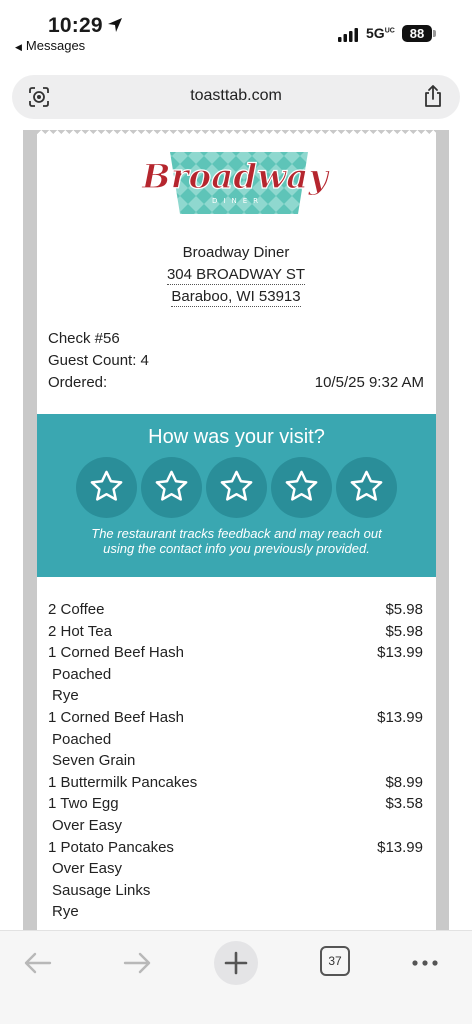 The height and width of the screenshot is (1024, 472). I want to click on item-row: 2 Coffee $5.98, so click(235, 612).